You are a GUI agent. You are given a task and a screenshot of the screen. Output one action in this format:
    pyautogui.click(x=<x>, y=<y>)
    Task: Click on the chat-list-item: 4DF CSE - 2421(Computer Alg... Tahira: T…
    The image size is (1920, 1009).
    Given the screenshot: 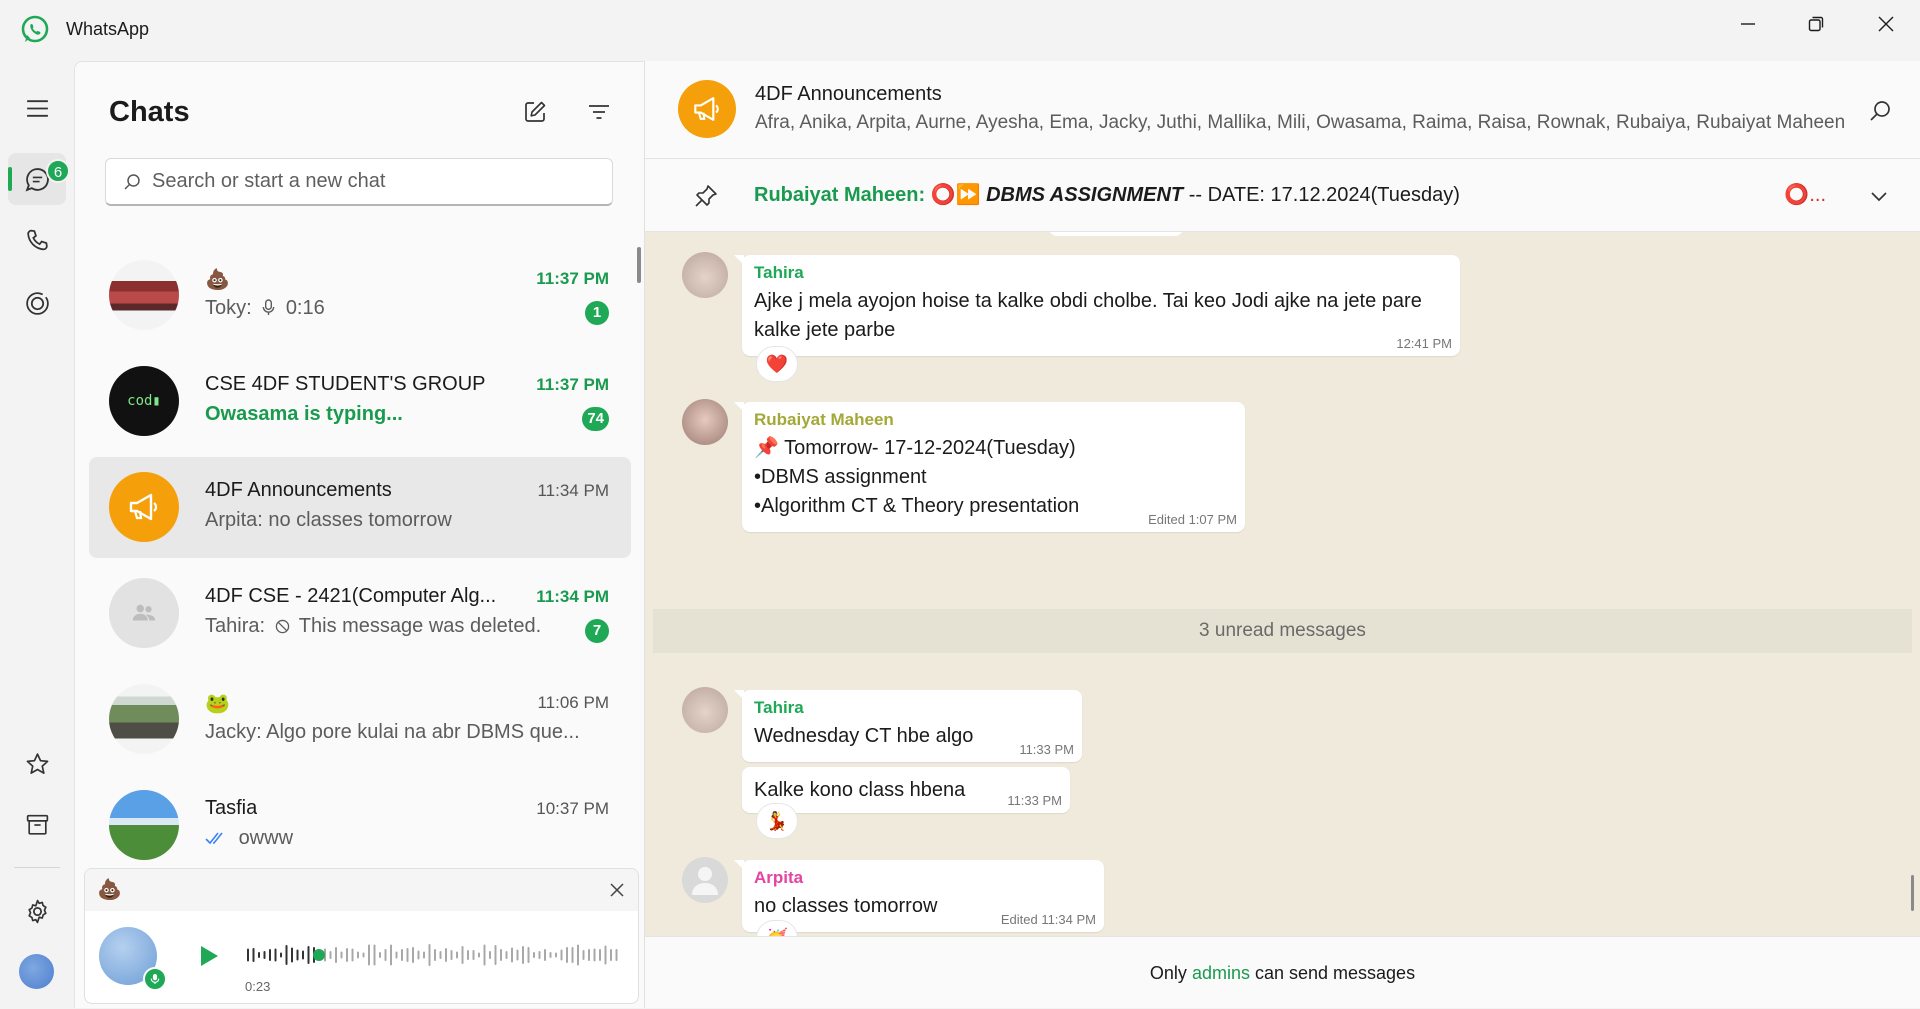 What is the action you would take?
    pyautogui.click(x=360, y=613)
    